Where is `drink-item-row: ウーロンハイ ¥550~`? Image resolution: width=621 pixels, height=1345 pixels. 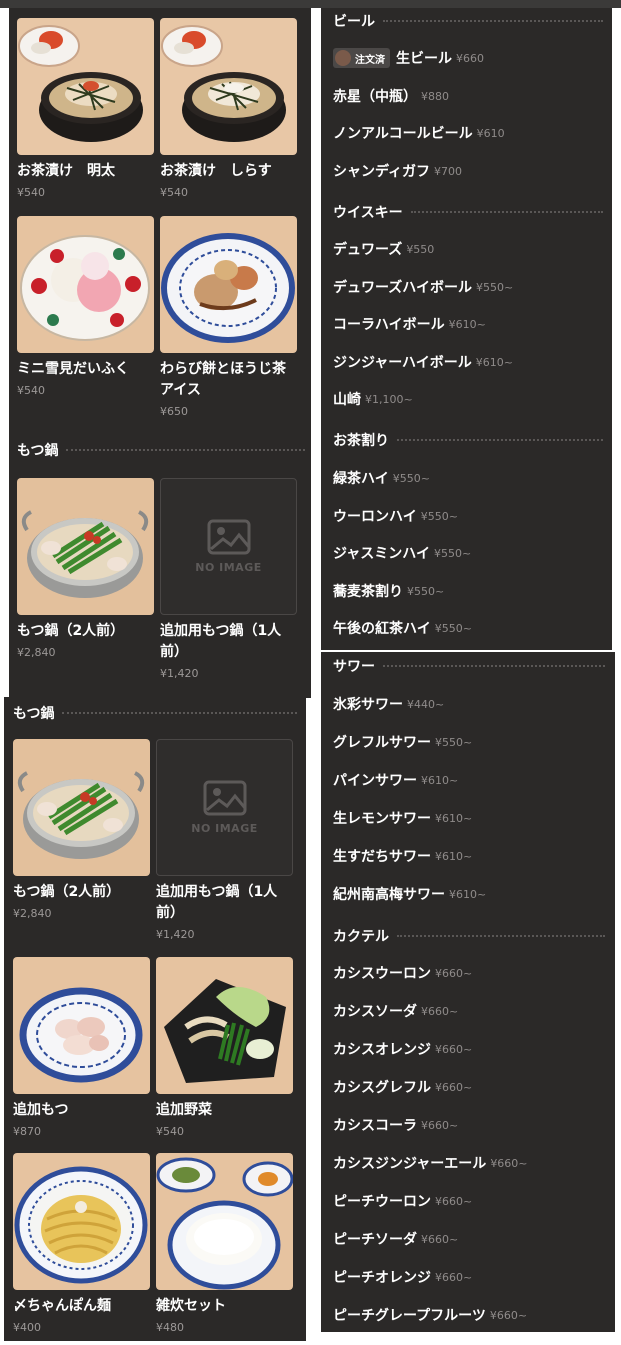
drink-item-row: ウーロンハイ ¥550~ is located at coordinates (468, 516).